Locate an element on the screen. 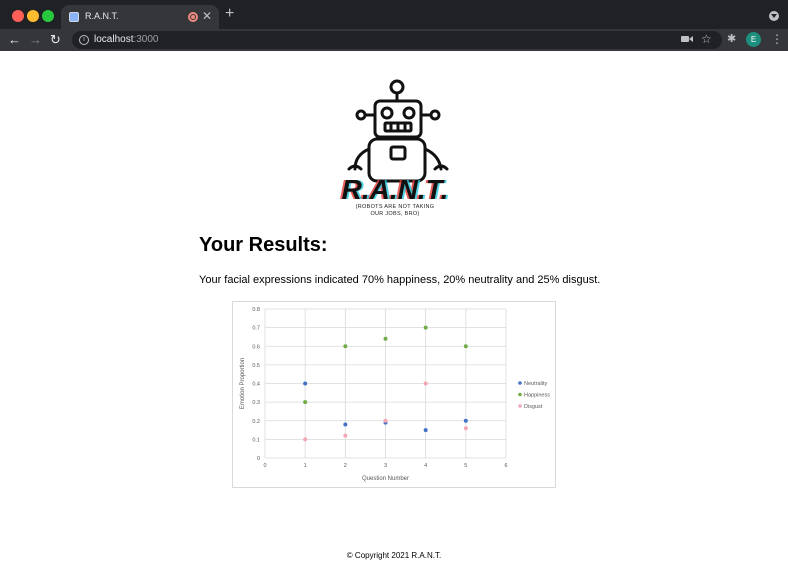  legend-label-disgust: Disgust is located at coordinates (533, 407).